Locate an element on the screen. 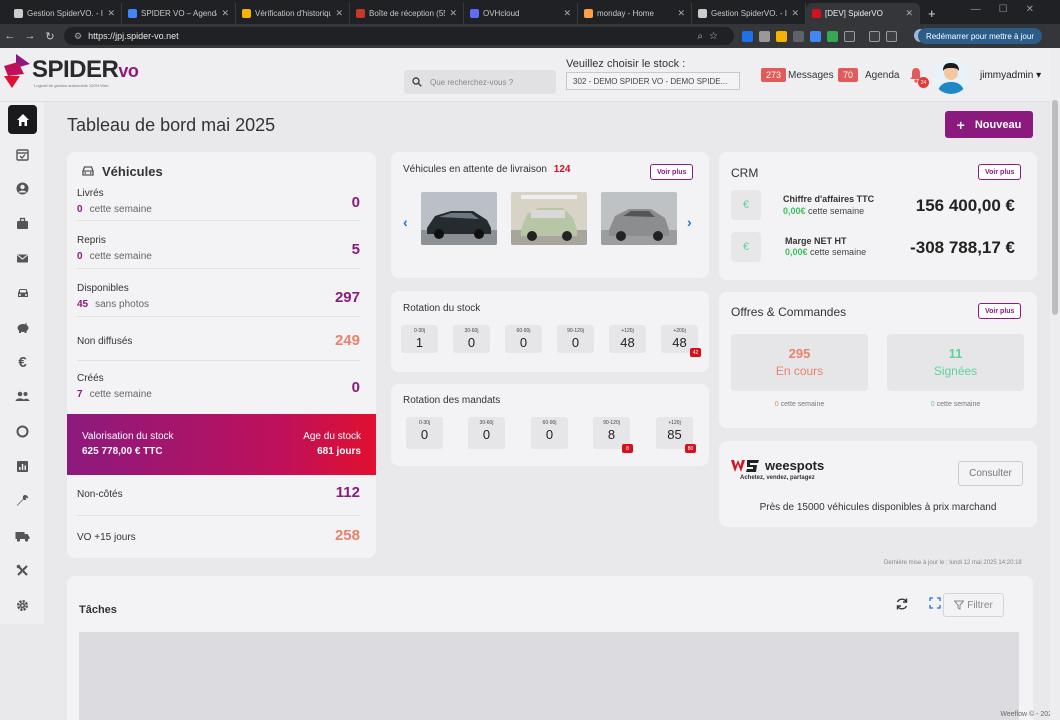 The width and height of the screenshot is (1060, 720). vehicles-row-non-cotes: Non-côtés 112 is located at coordinates (218, 497).